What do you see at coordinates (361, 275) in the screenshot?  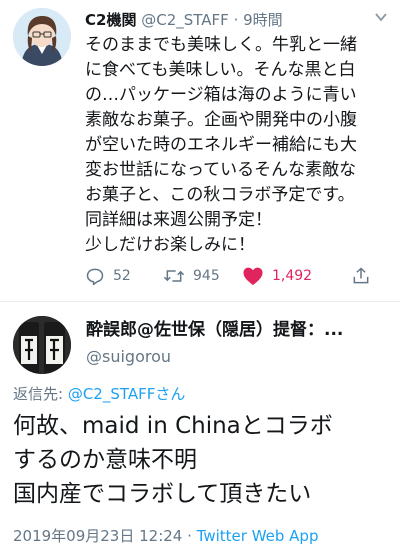 I see `share-icon` at bounding box center [361, 275].